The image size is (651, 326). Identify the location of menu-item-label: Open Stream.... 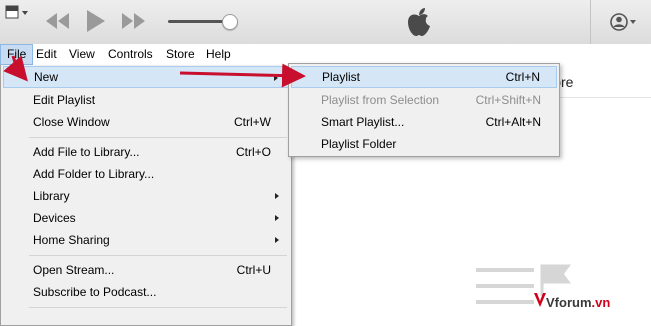
(74, 270).